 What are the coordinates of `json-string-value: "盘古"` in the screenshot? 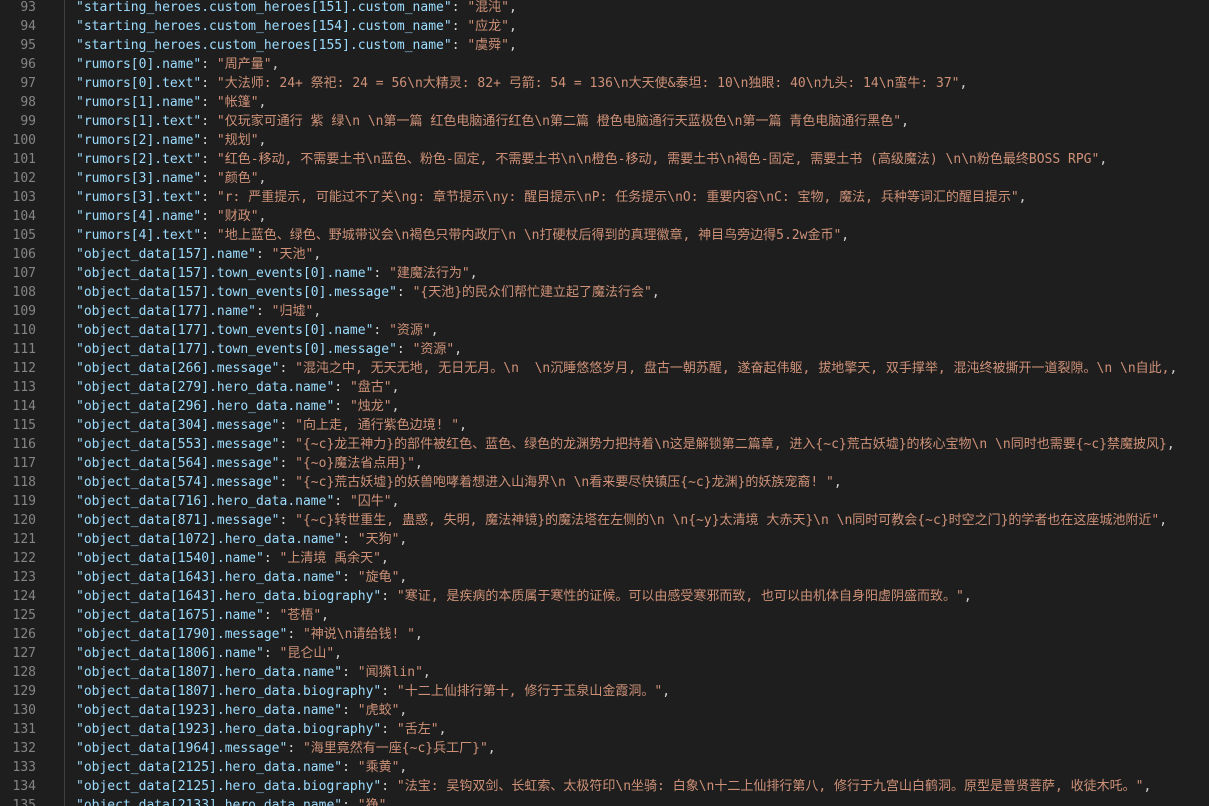 It's located at (370, 387).